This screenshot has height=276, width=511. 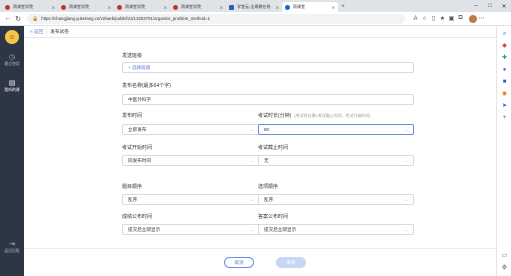 What do you see at coordinates (191, 160) in the screenshot?
I see `start-time-select: 同发布时间 ⌄` at bounding box center [191, 160].